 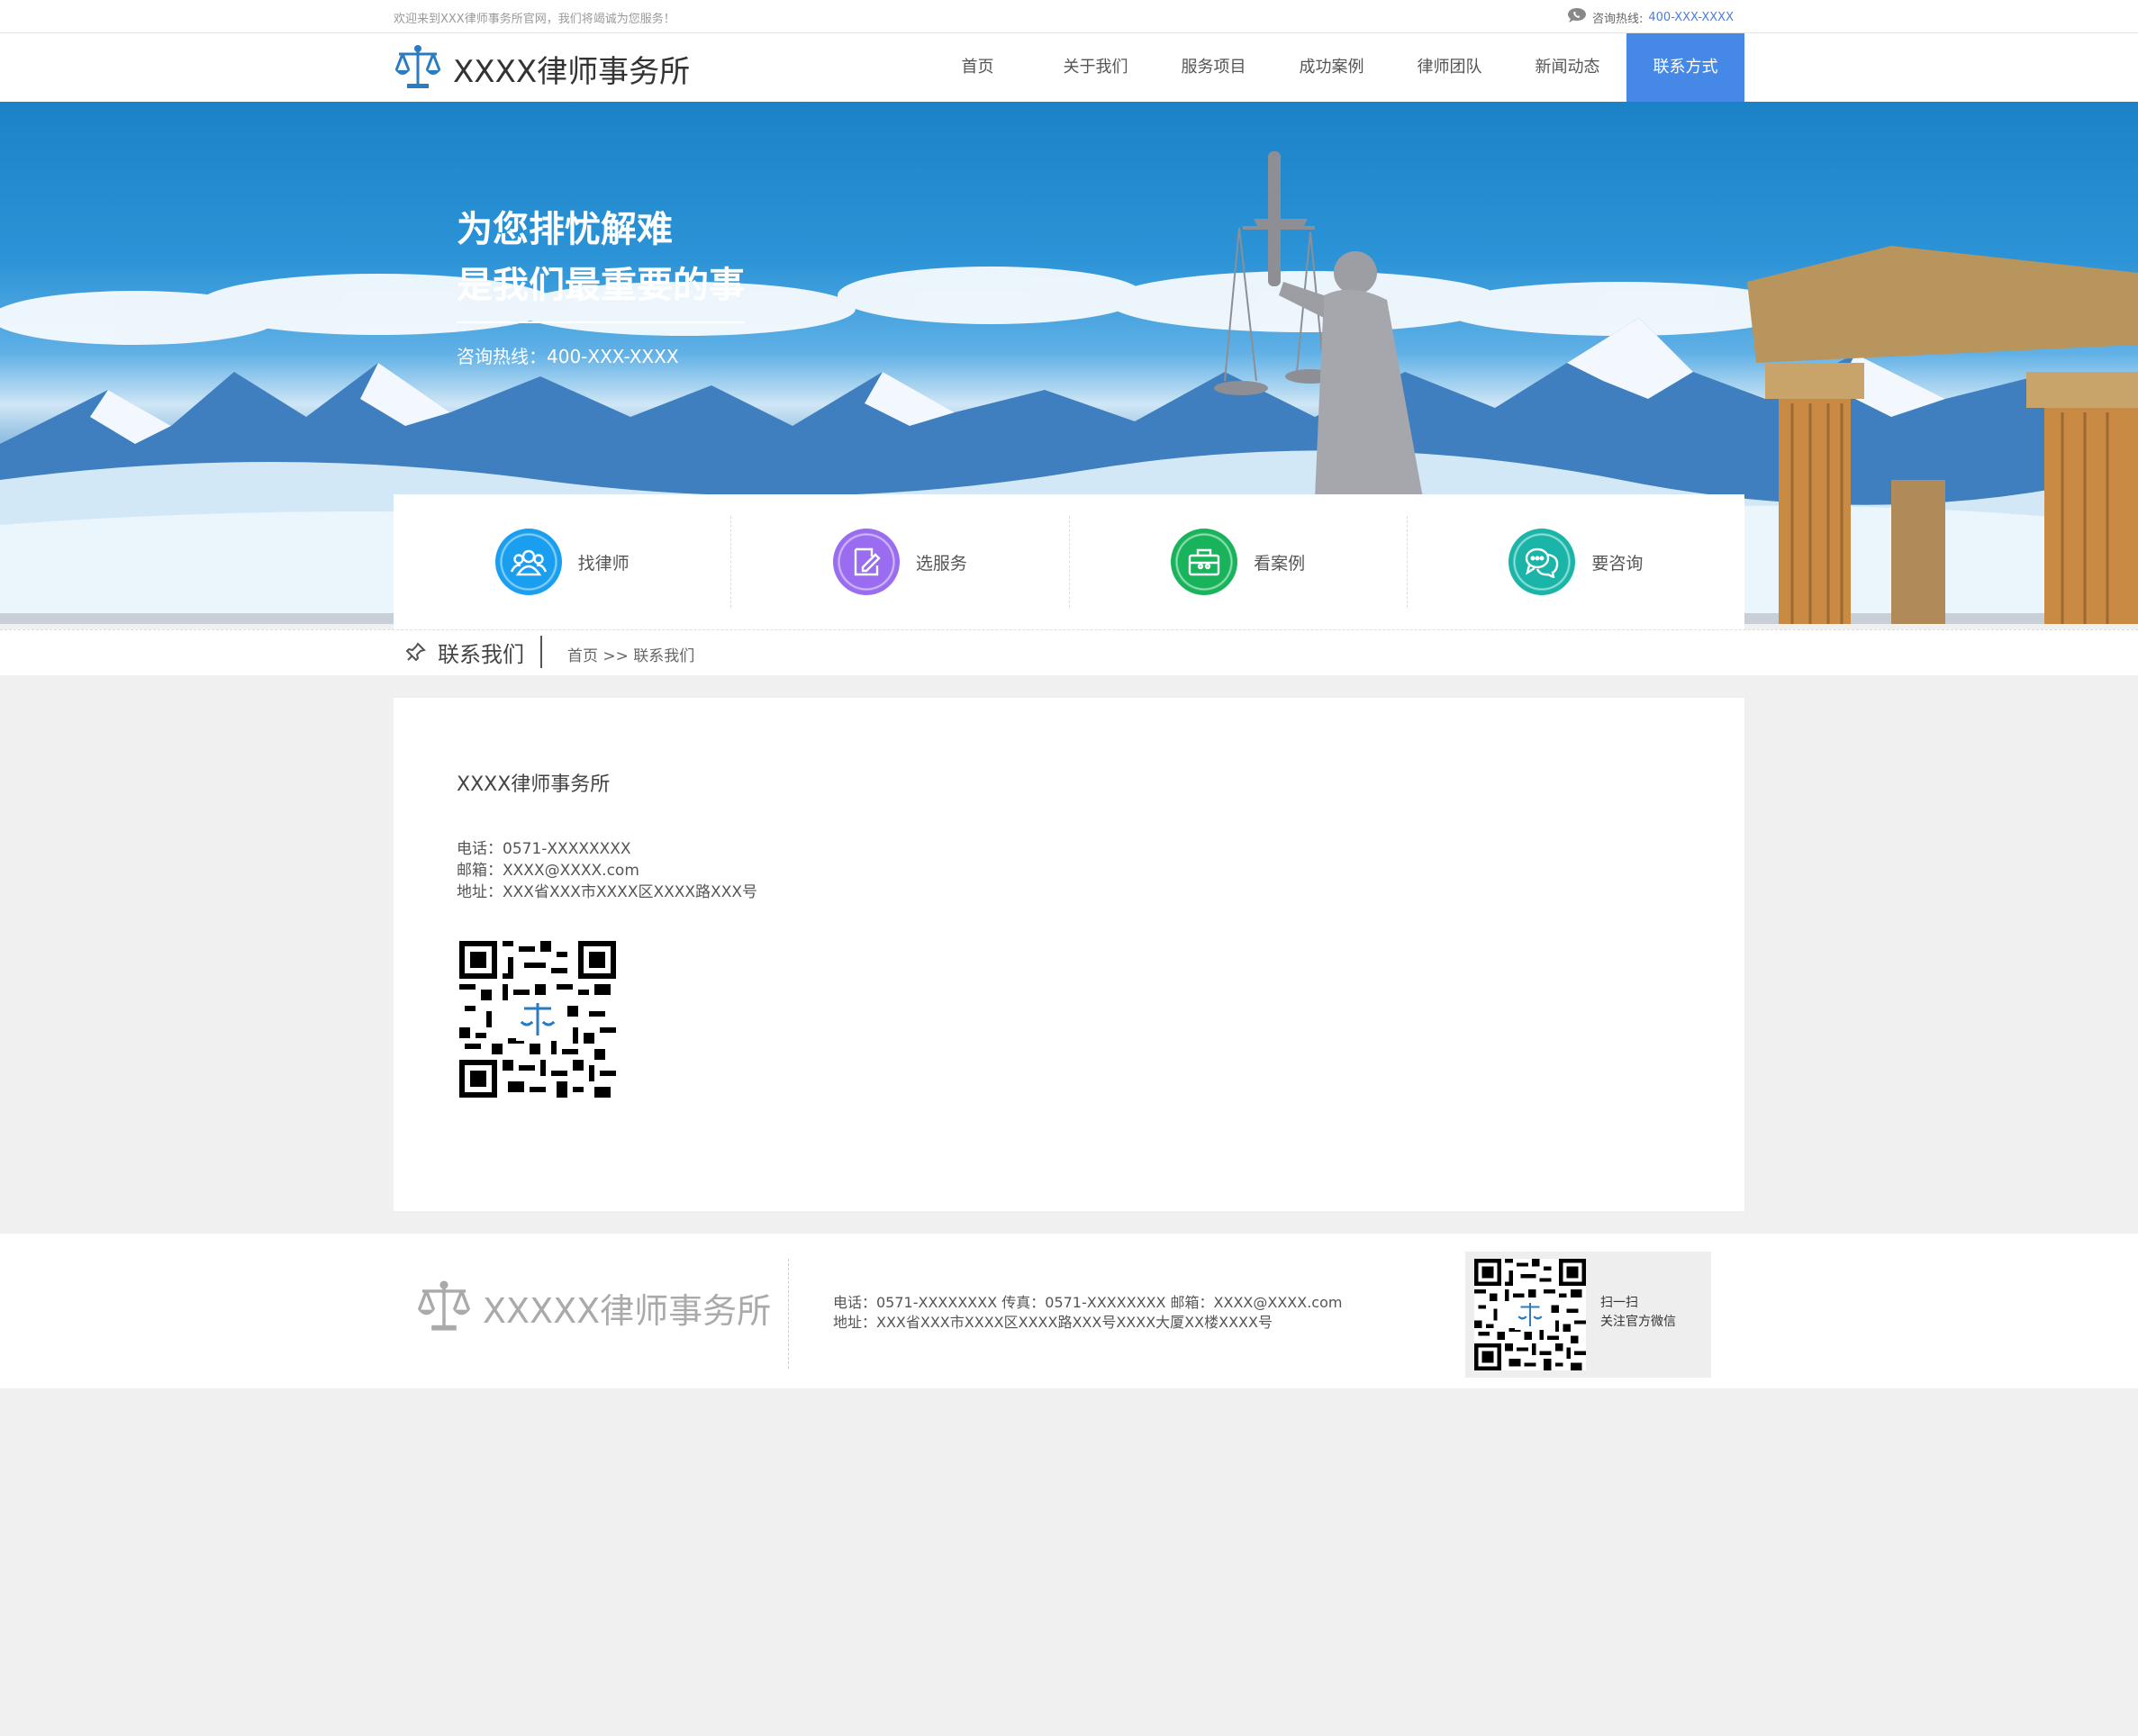 I want to click on top-hotline: 咨询热线: 400-XXX-XXXX, so click(x=1650, y=17).